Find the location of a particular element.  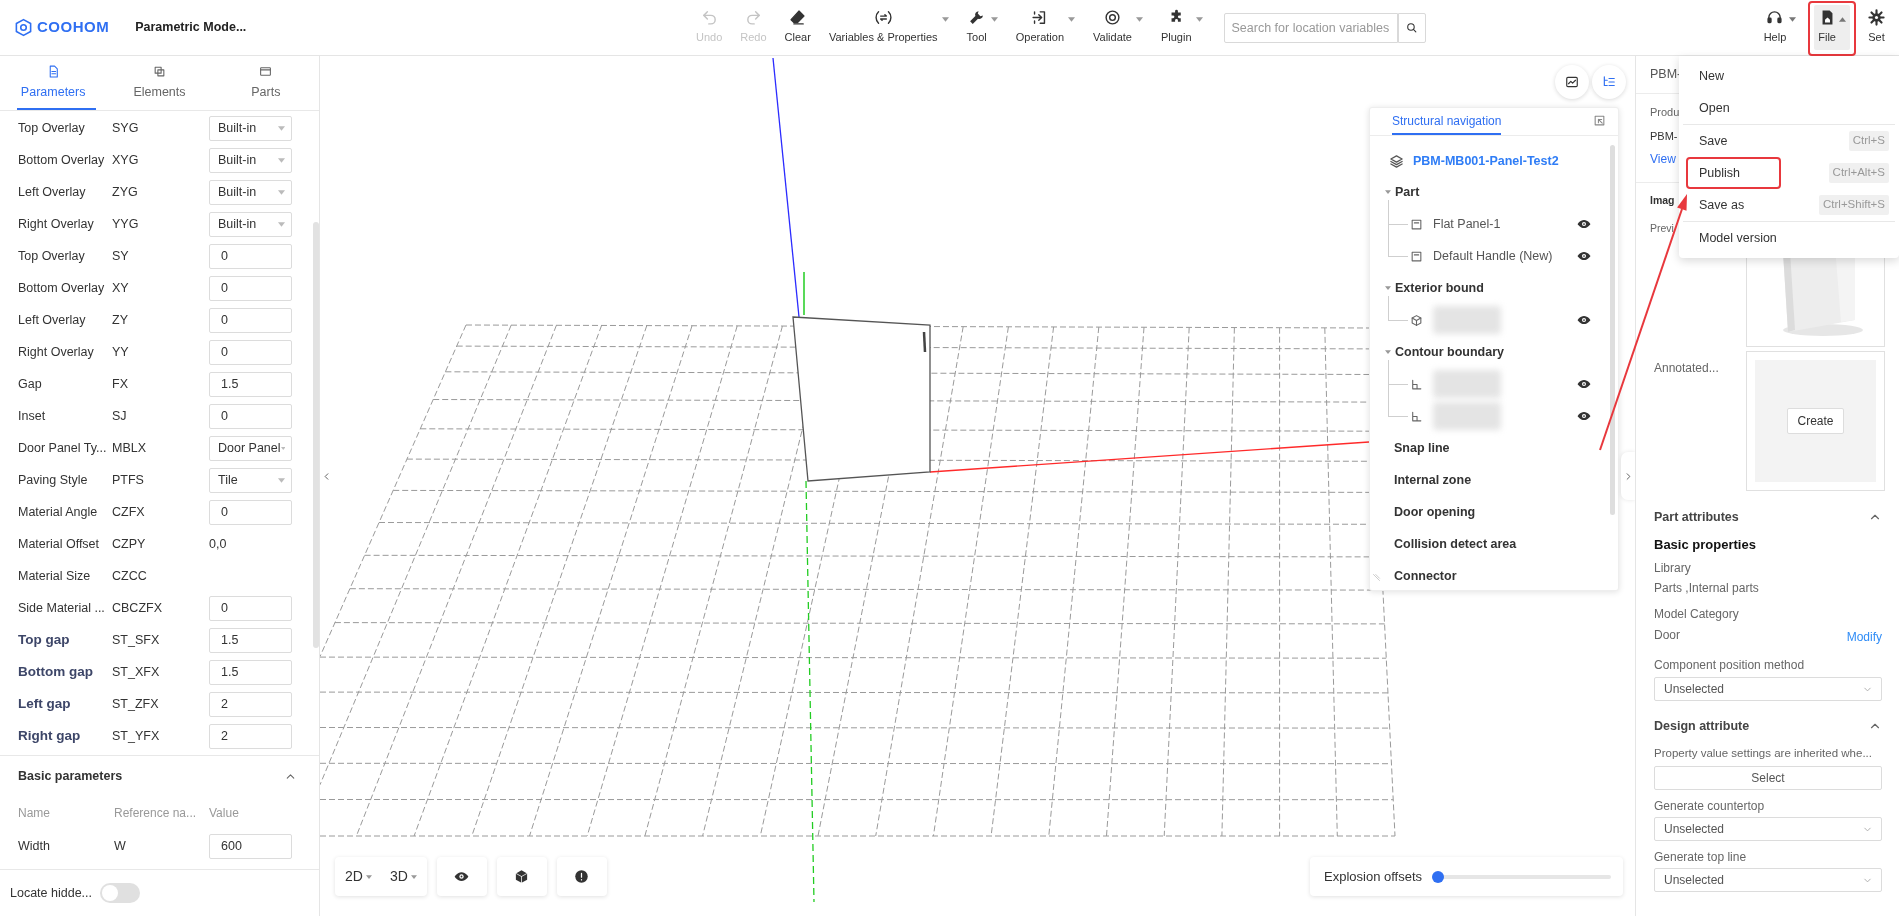

toolbar-button: Clear is located at coordinates (797, 27).